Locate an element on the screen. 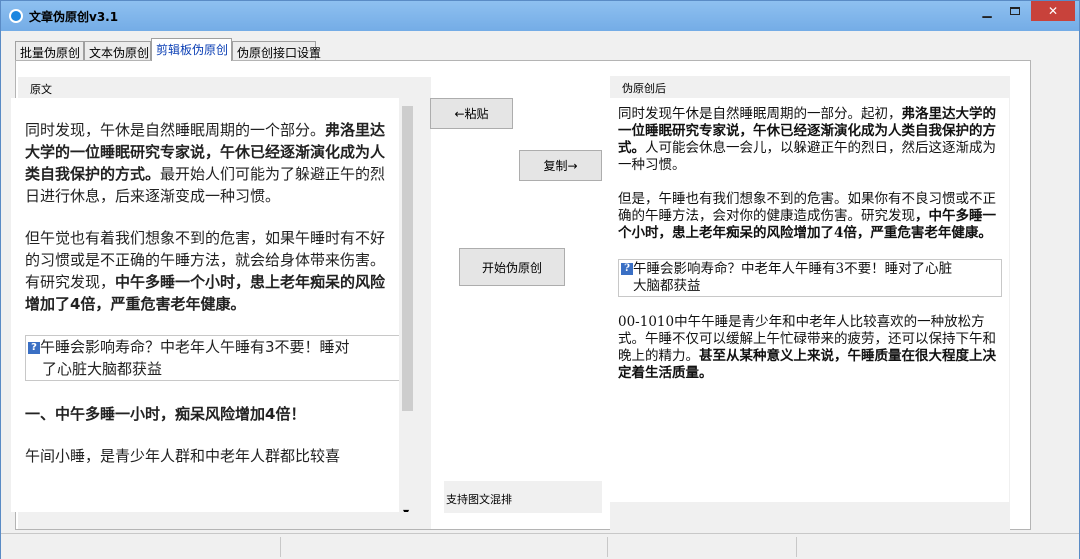 This screenshot has width=1080, height=559. tab-text-rewrite: 文本伪原创 is located at coordinates (117, 51).